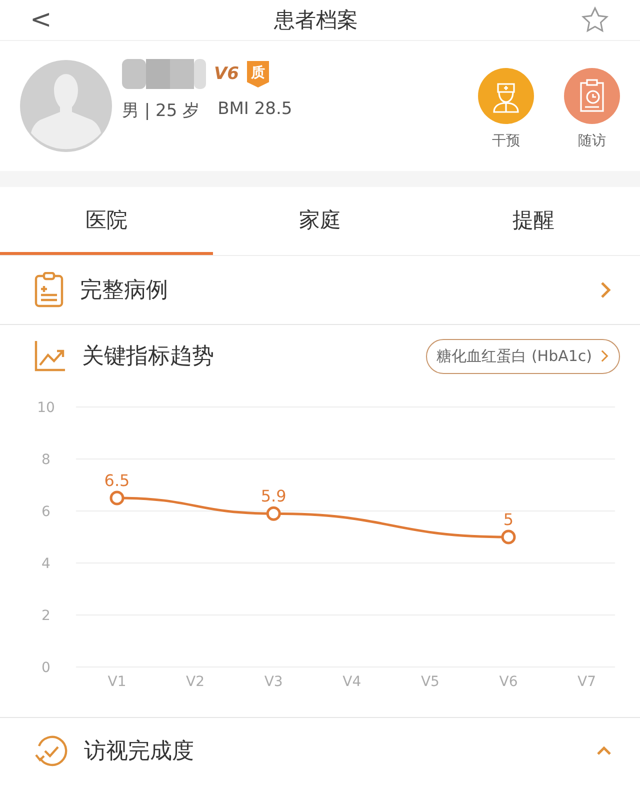 The height and width of the screenshot is (807, 640). I want to click on x-tick-label: V6, so click(508, 682).